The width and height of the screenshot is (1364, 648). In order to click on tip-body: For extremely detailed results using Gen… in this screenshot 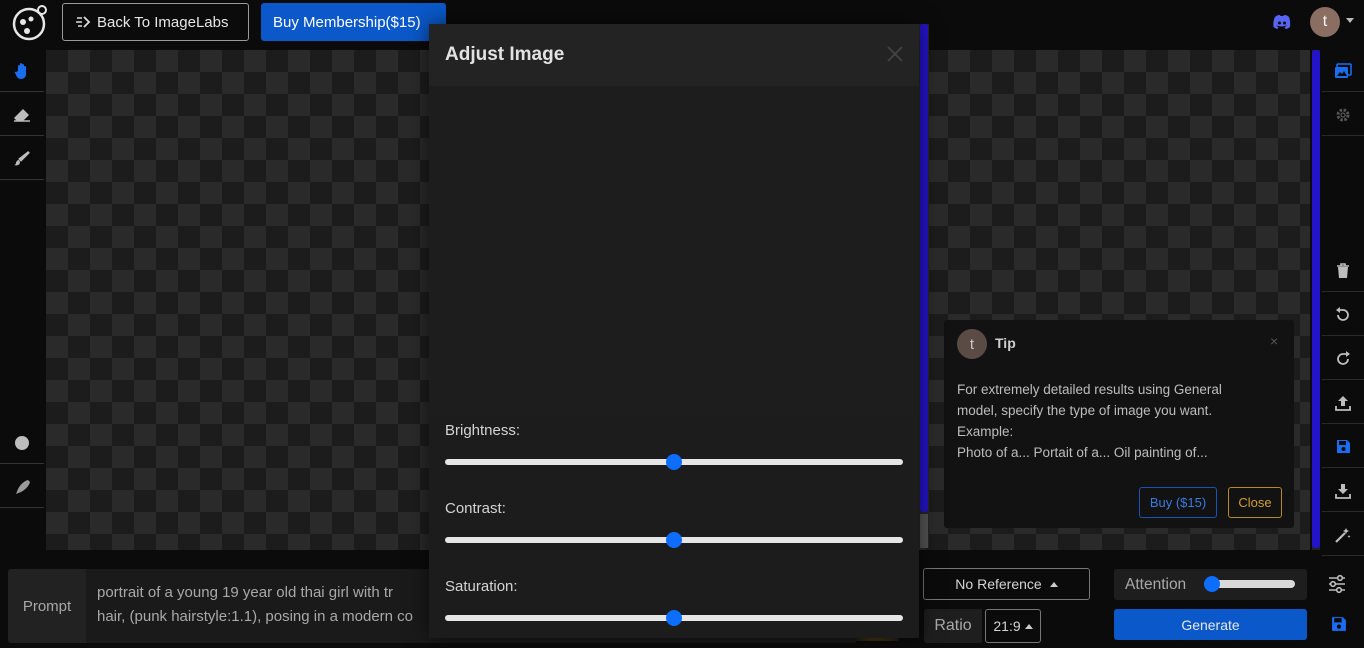, I will do `click(1117, 421)`.